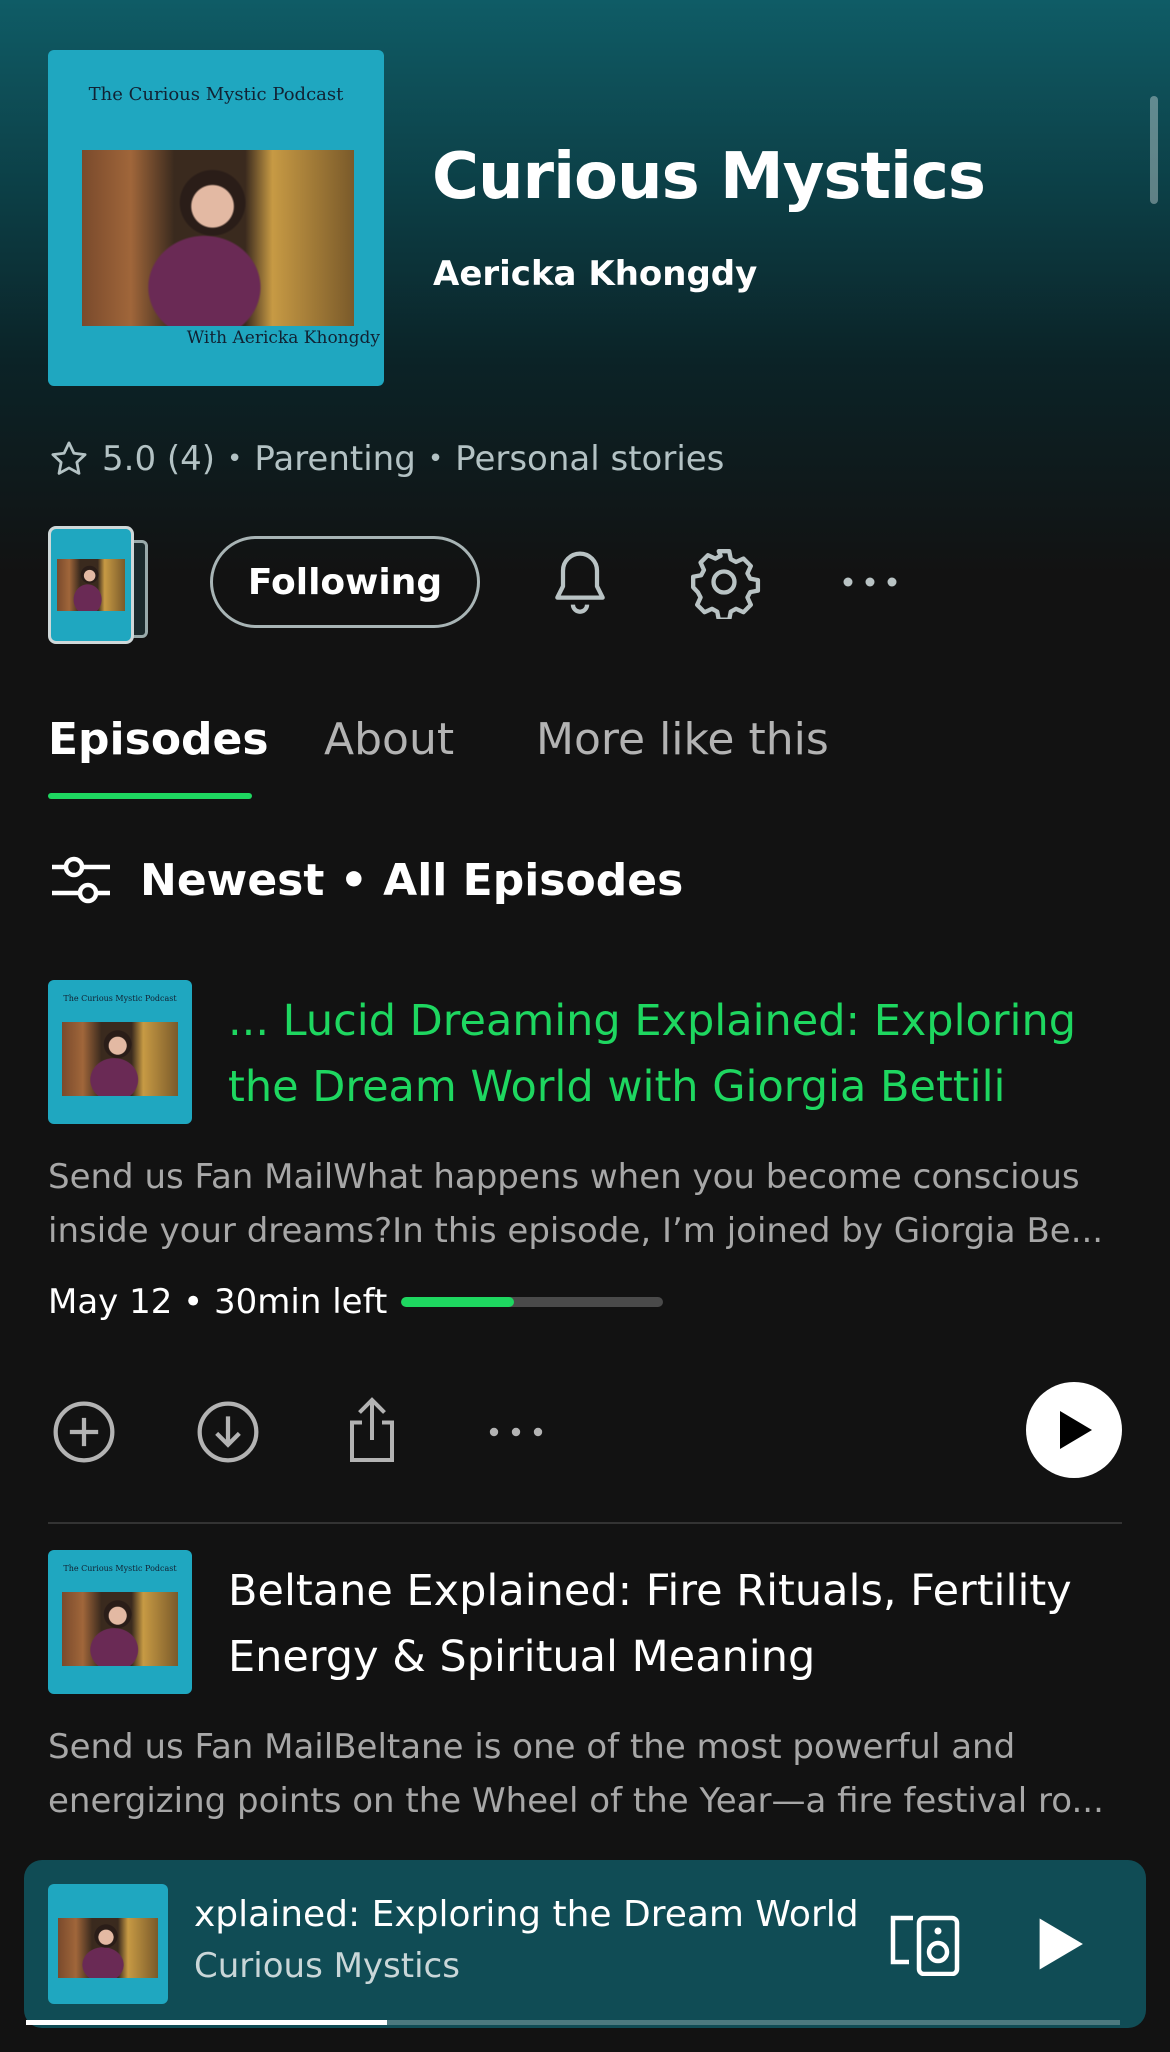 The width and height of the screenshot is (1170, 2052). Describe the element at coordinates (457, 1302) in the screenshot. I see `episode-progress-fill` at that location.